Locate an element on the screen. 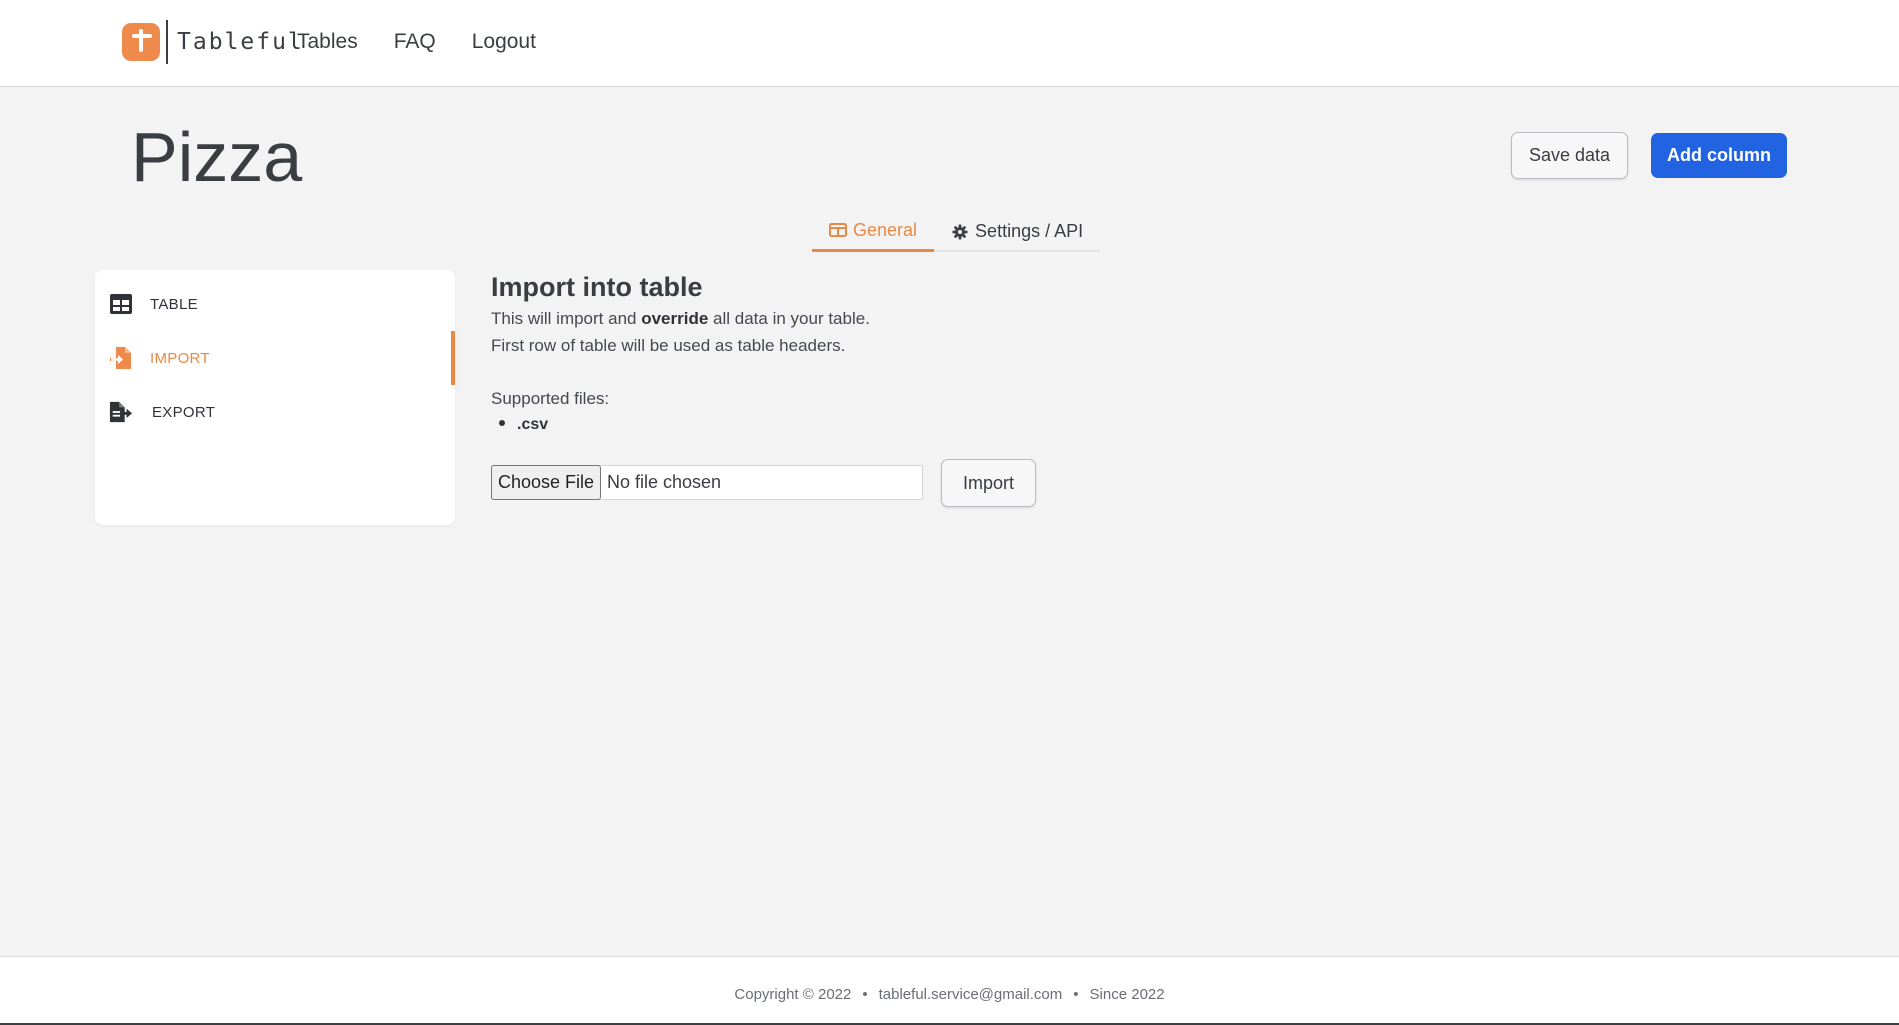 The height and width of the screenshot is (1025, 1899). footer-email-link: tableful.service@gmail.com is located at coordinates (971, 994).